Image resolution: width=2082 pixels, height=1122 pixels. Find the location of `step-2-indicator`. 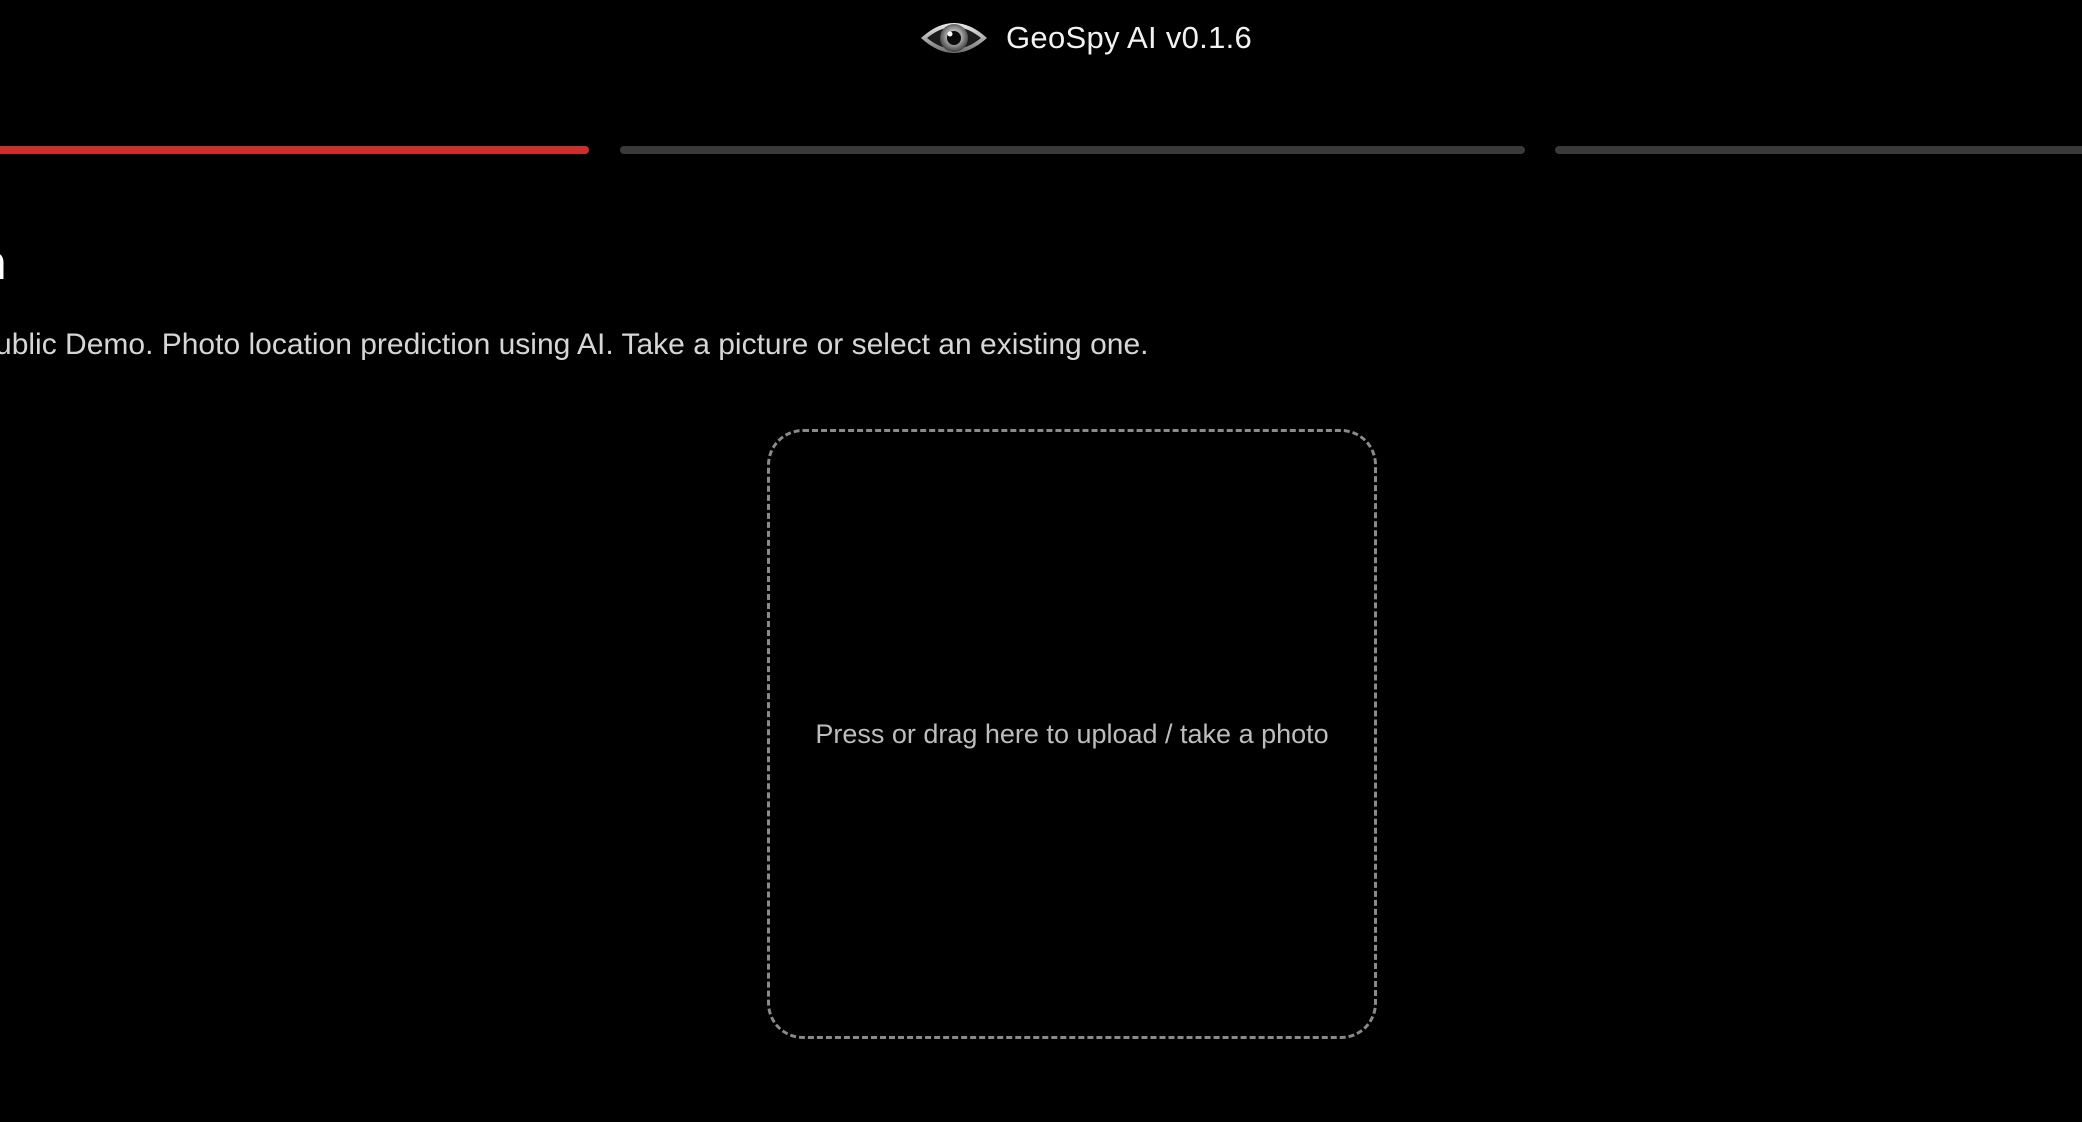

step-2-indicator is located at coordinates (1072, 150).